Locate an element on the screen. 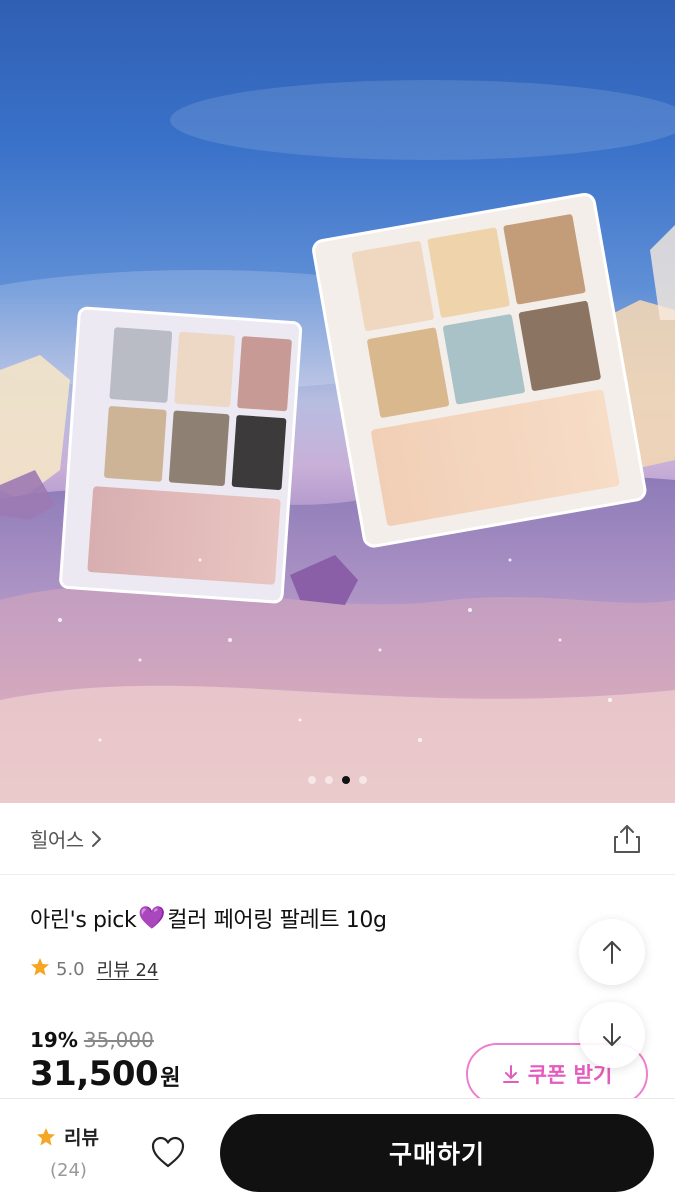 This screenshot has height=1200, width=675. arrow-down-icon is located at coordinates (612, 1034).